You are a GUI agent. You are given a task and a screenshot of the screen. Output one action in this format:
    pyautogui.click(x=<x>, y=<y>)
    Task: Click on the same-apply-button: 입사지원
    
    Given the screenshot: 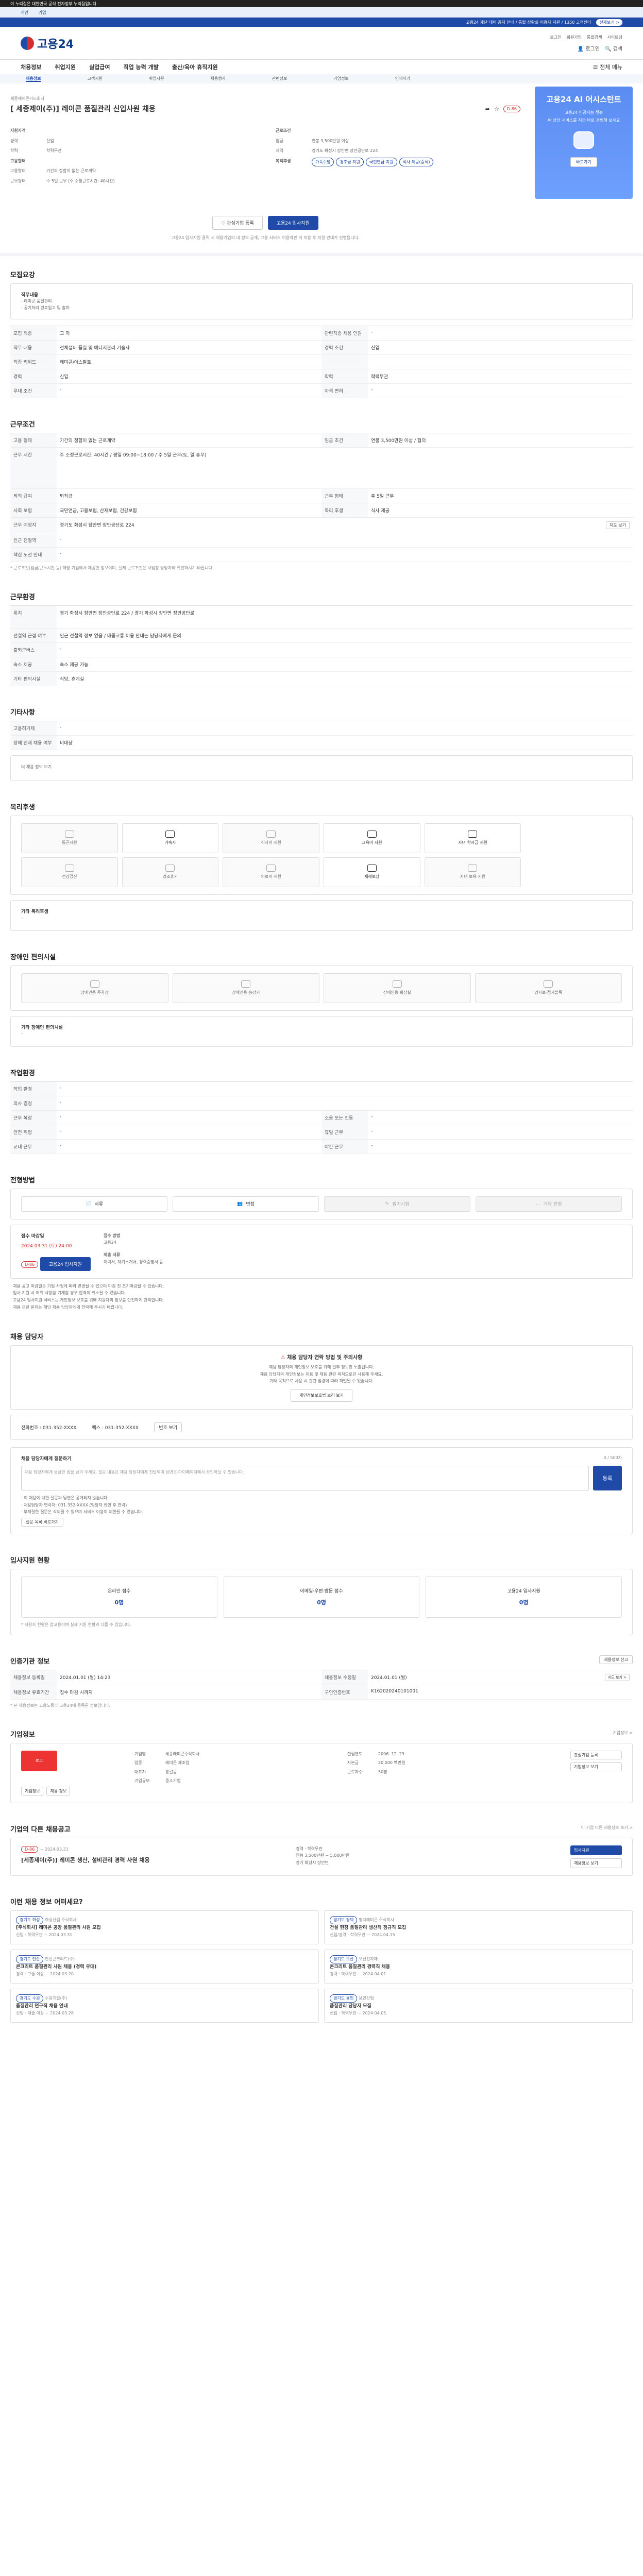 What is the action you would take?
    pyautogui.click(x=596, y=1850)
    